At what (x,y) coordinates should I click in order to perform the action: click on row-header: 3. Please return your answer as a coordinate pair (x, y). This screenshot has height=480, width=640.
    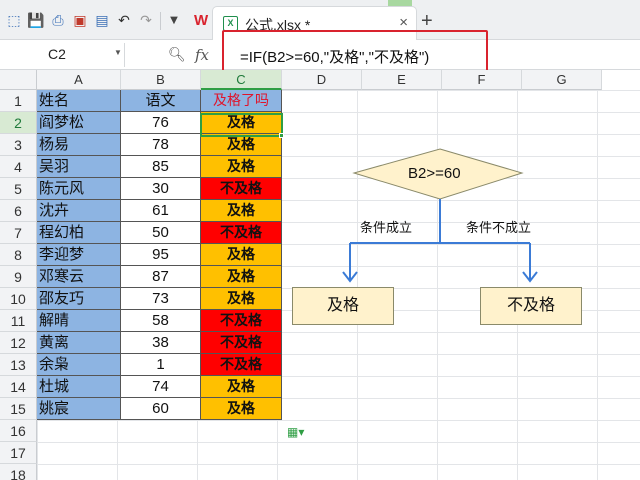
    Looking at the image, I should click on (18, 145).